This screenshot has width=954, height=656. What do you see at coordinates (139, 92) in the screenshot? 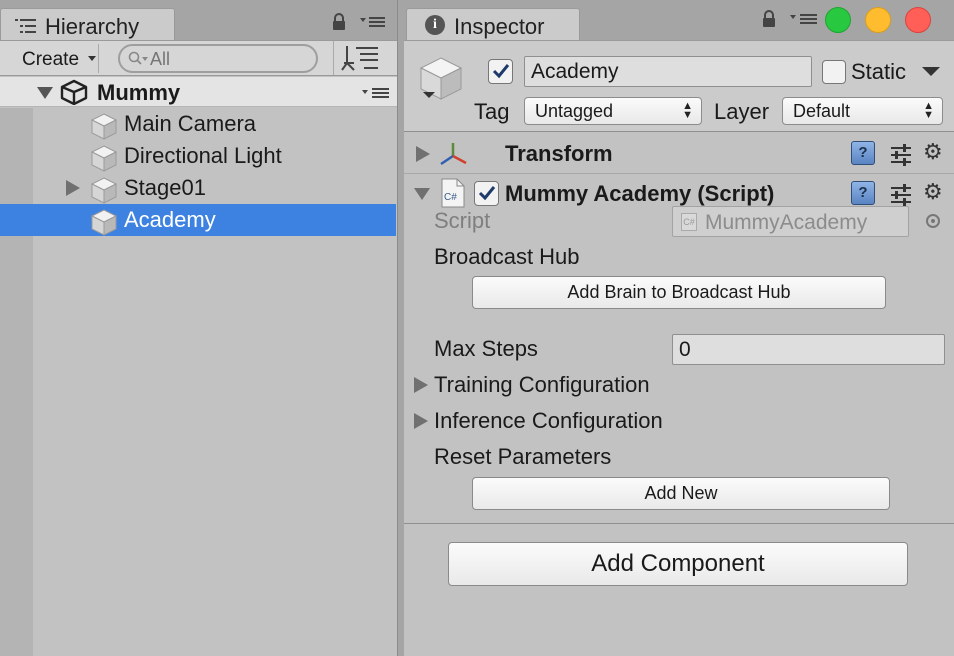
I see `scene-name: Mummy` at bounding box center [139, 92].